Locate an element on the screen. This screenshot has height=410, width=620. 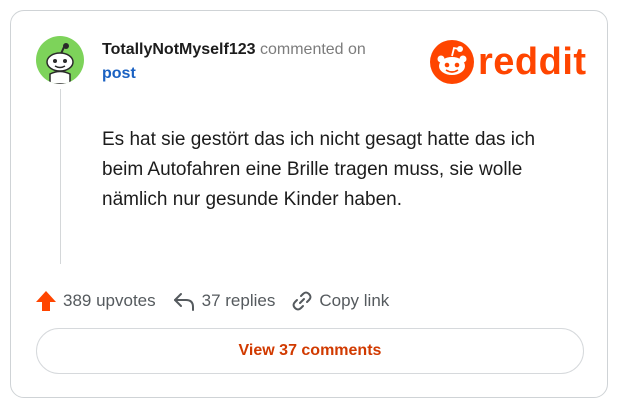
reply-arrow-icon is located at coordinates (183, 302).